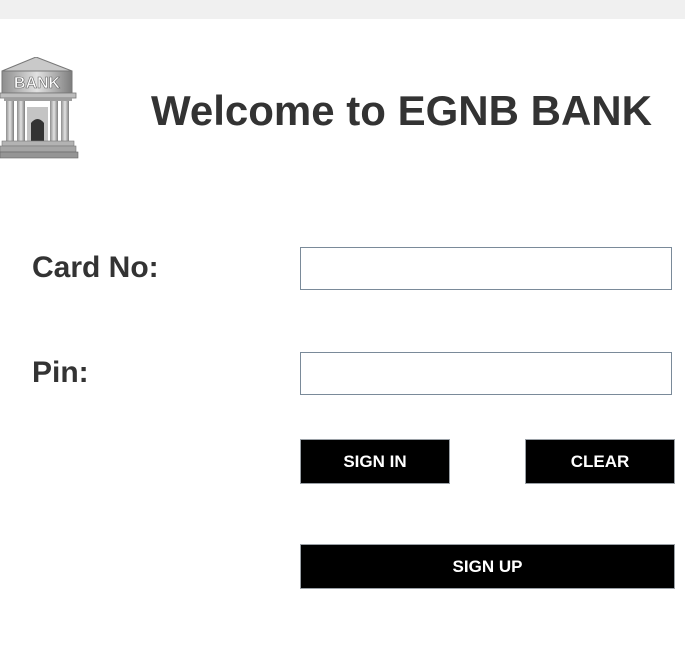 Image resolution: width=685 pixels, height=660 pixels. What do you see at coordinates (401, 110) in the screenshot?
I see `page-title: Welcome to EGNB BANK` at bounding box center [401, 110].